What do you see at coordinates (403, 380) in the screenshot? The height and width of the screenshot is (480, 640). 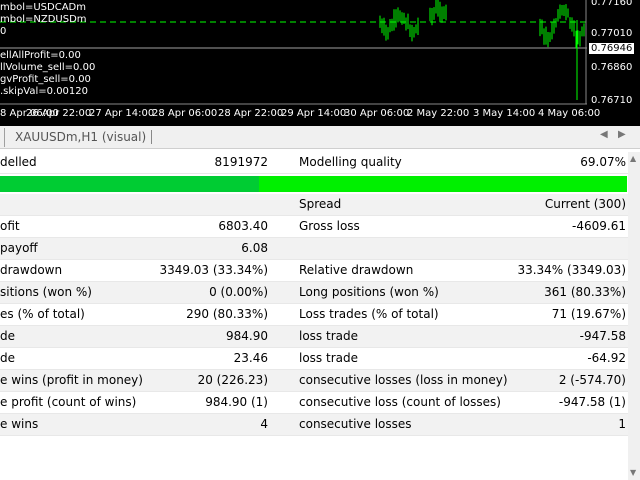 I see `row-label-right: consecutive losses (loss in money)` at bounding box center [403, 380].